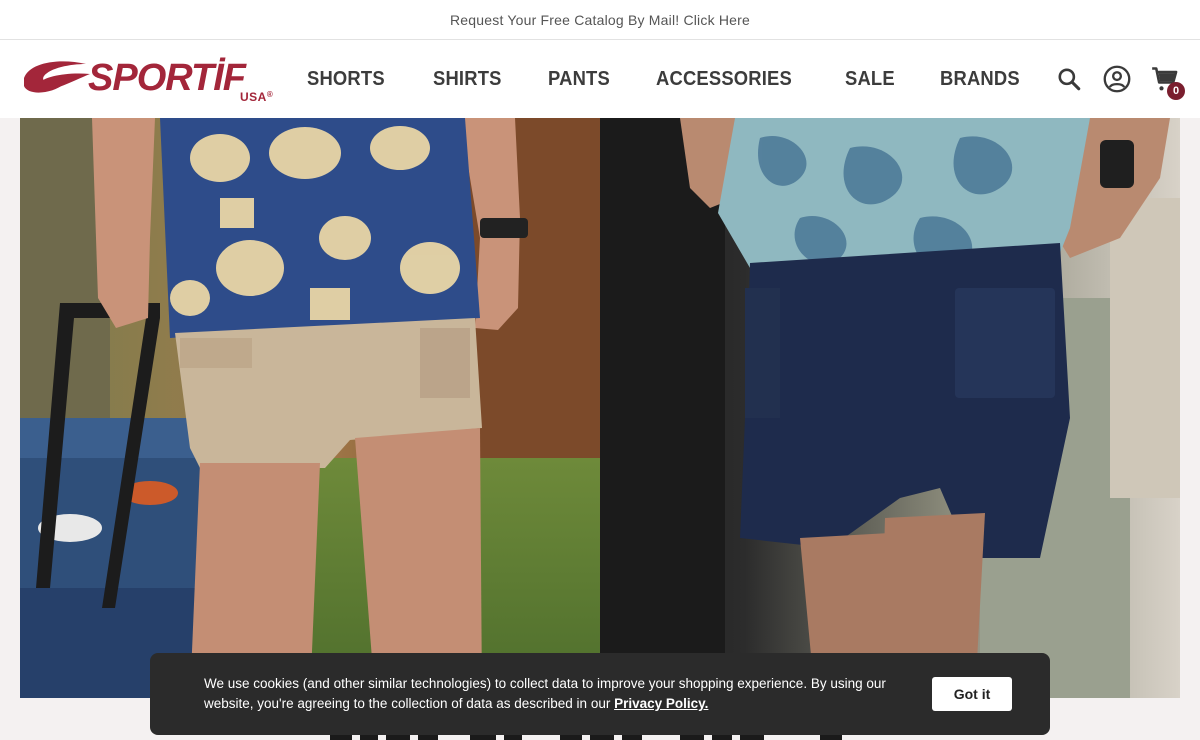 Image resolution: width=1200 pixels, height=740 pixels. What do you see at coordinates (724, 79) in the screenshot?
I see `nav-item-accessories: ACCESSORIES` at bounding box center [724, 79].